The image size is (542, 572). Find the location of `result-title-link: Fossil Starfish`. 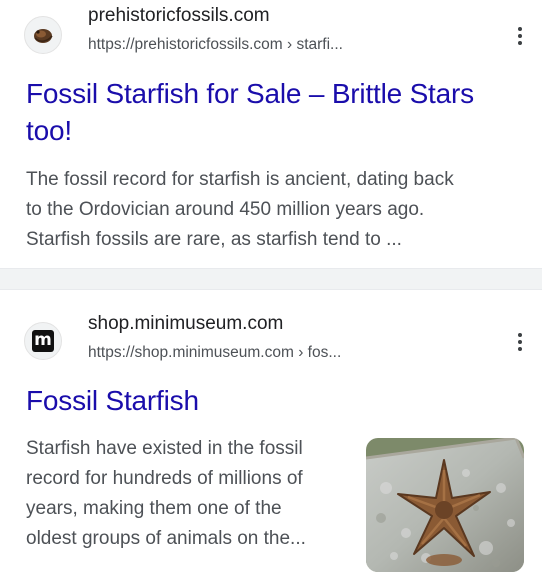

result-title-link: Fossil Starfish is located at coordinates (274, 400).